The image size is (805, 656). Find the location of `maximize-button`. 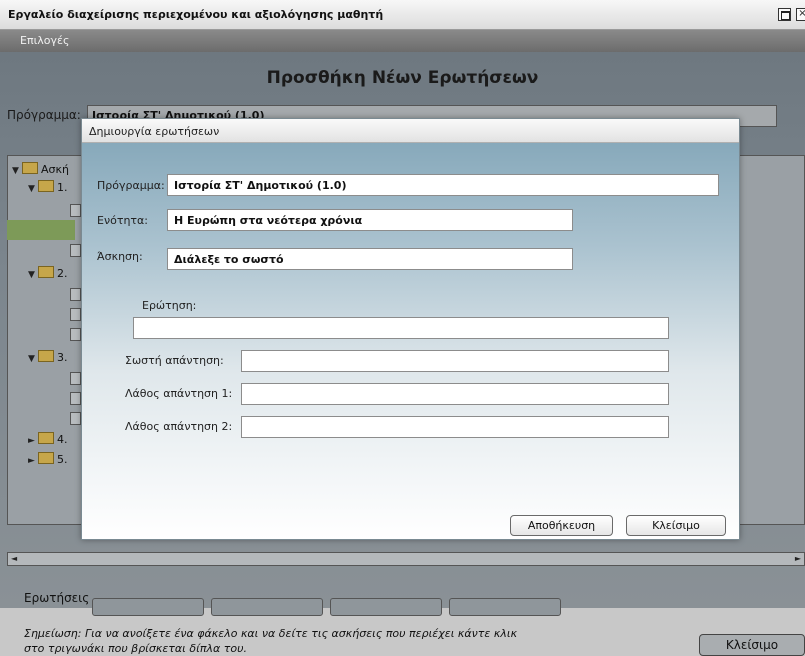

maximize-button is located at coordinates (784, 14).